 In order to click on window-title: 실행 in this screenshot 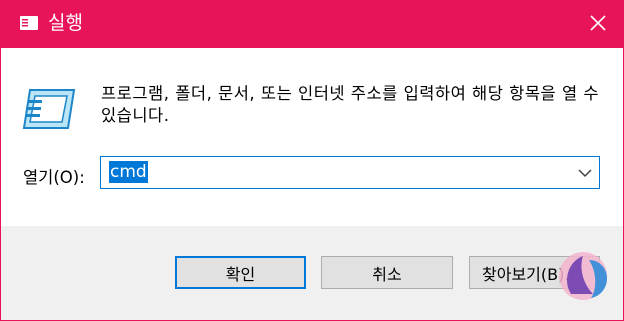, I will do `click(65, 23)`.